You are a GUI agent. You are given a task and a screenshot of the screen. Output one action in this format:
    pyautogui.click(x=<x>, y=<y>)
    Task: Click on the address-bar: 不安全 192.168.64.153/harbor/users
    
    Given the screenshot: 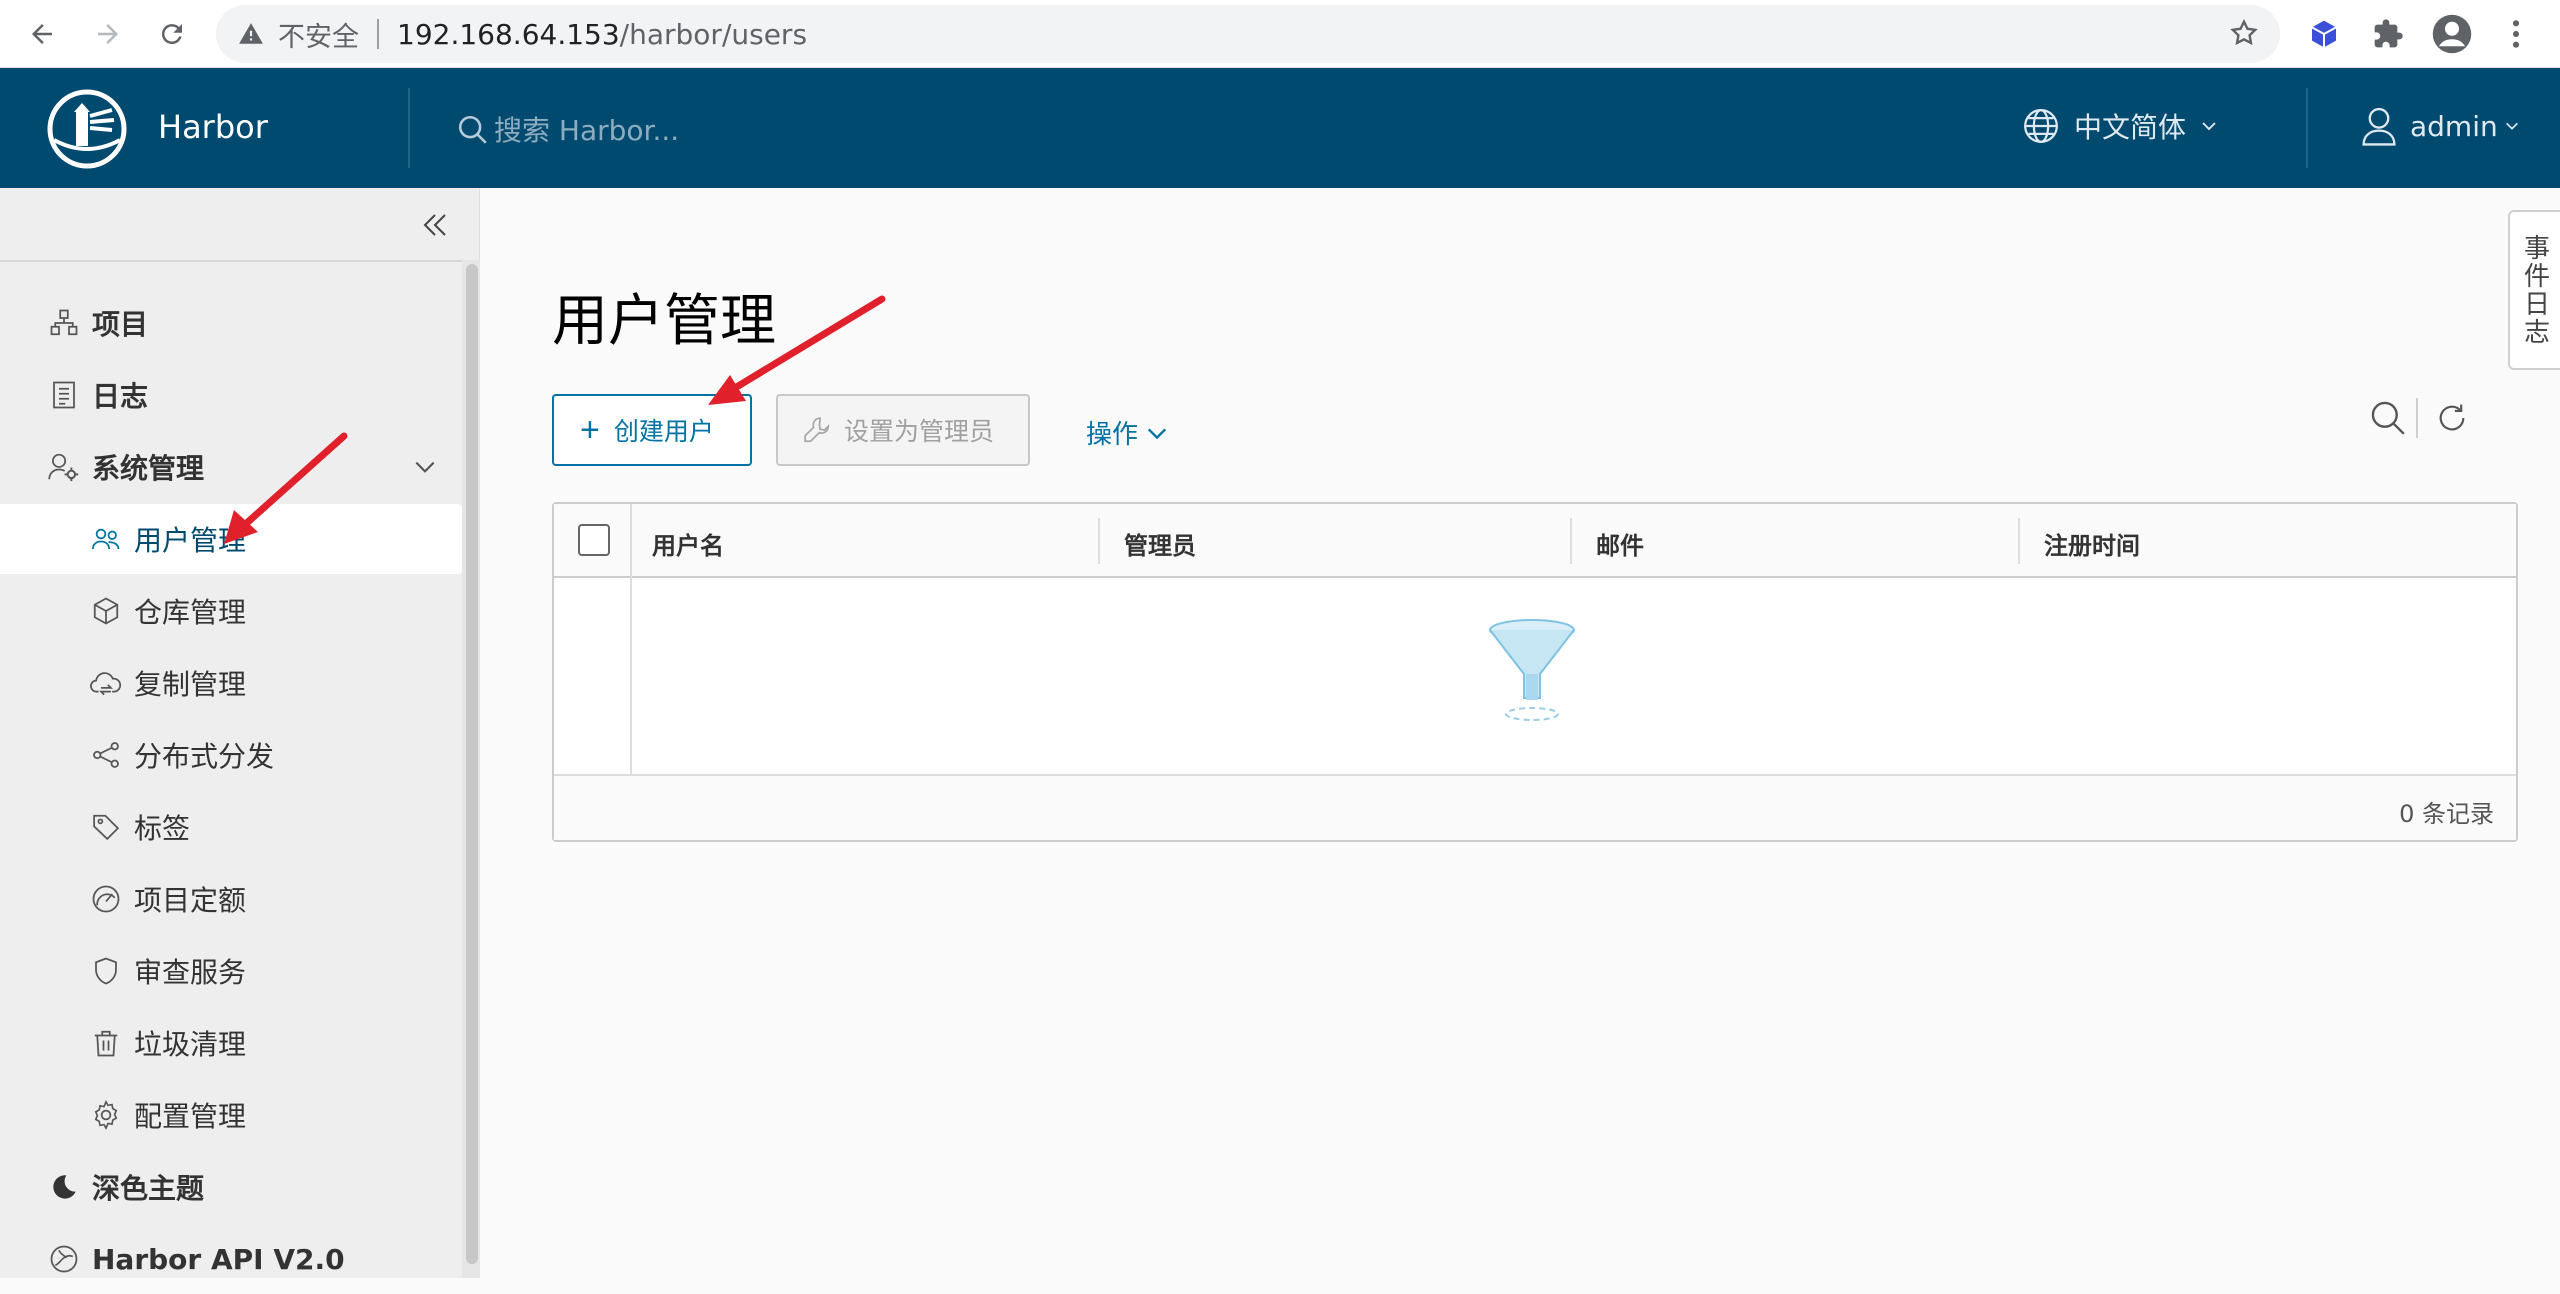 What is the action you would take?
    pyautogui.click(x=1248, y=34)
    